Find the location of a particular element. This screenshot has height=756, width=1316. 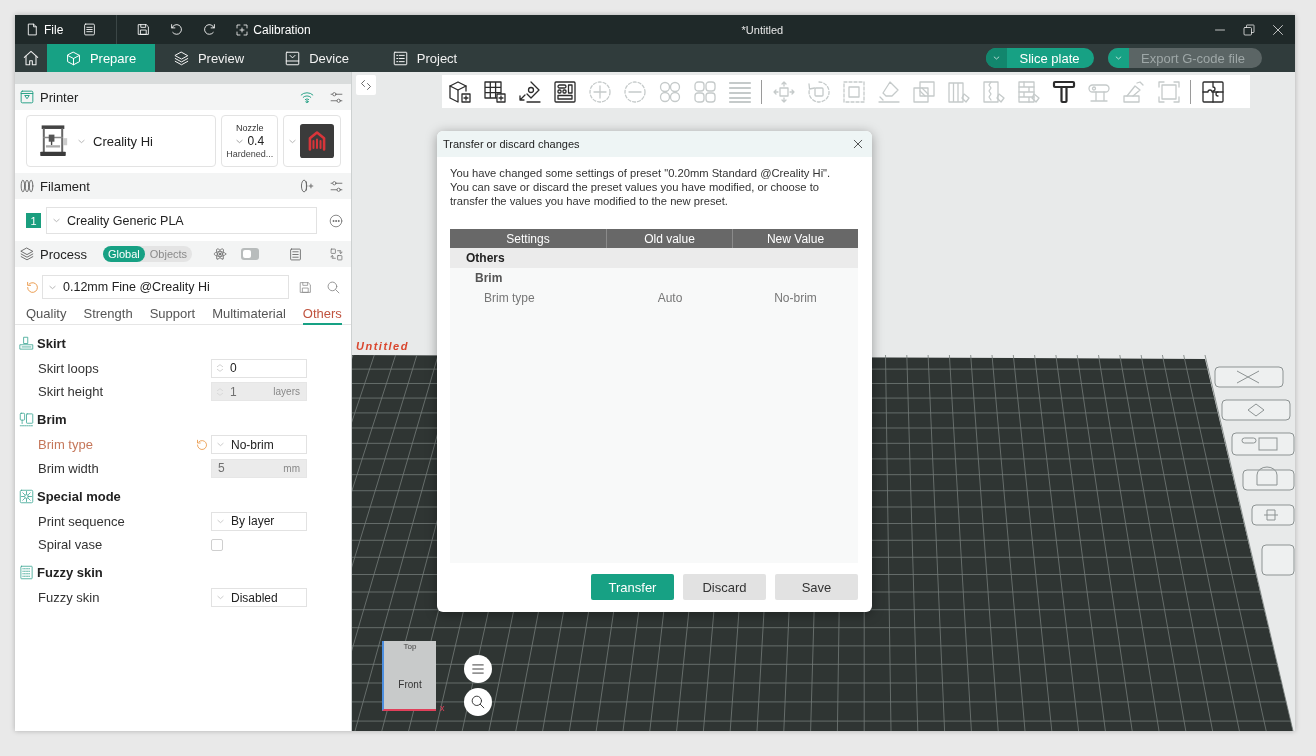

group-title: Skirt is located at coordinates (51, 343).